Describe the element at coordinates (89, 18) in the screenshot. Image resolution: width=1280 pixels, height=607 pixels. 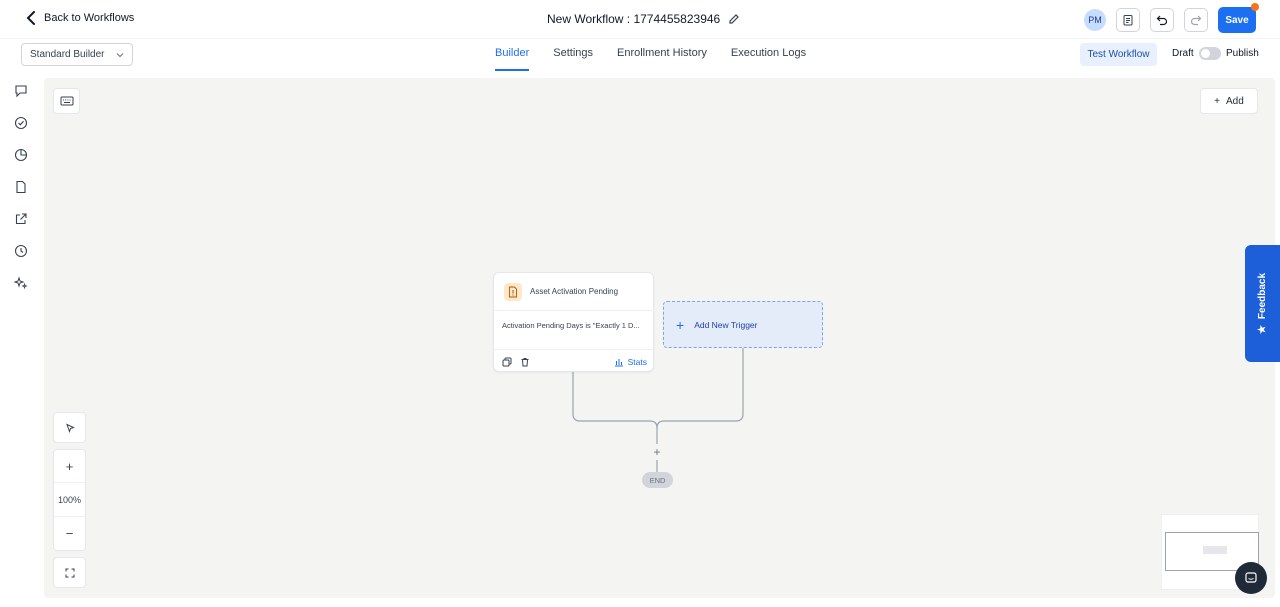
I see `back-label: Back to Workflows` at that location.